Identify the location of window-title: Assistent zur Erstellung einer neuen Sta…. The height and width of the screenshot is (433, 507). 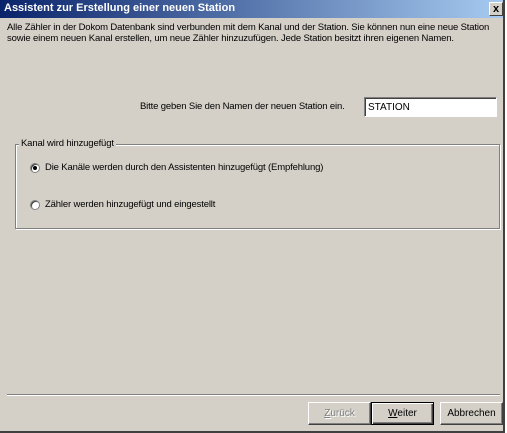
(120, 8).